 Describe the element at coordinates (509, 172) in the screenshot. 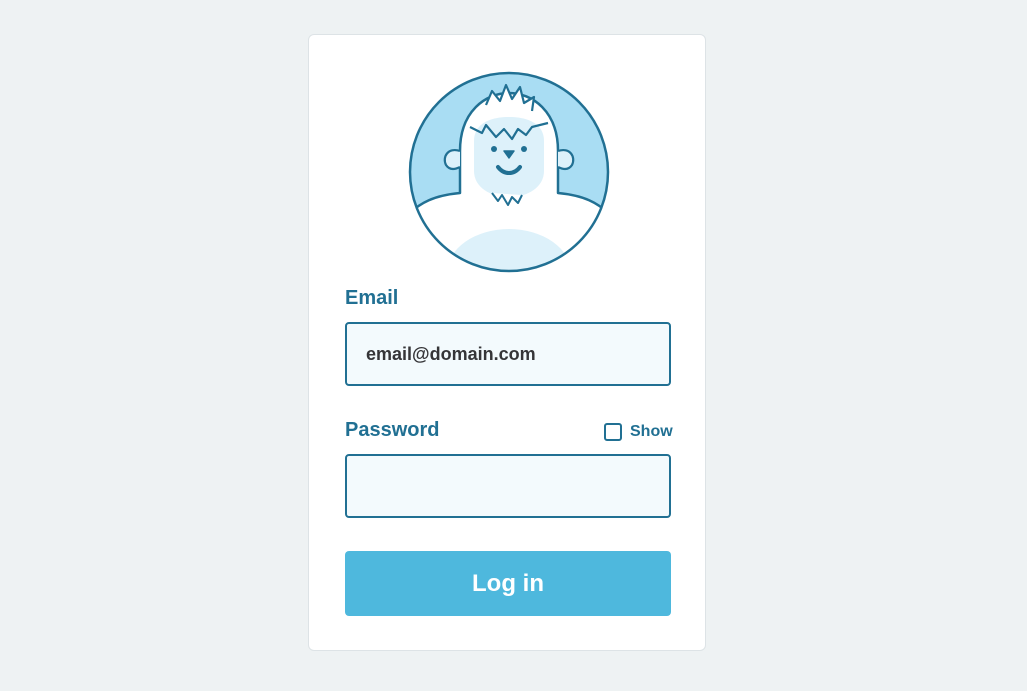

I see `yeti-avatar-icon` at that location.